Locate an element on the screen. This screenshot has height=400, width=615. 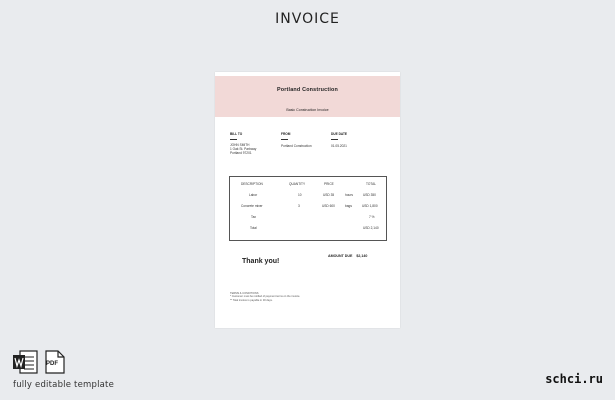
col-description-header: DESCRIPTION is located at coordinates (252, 184).